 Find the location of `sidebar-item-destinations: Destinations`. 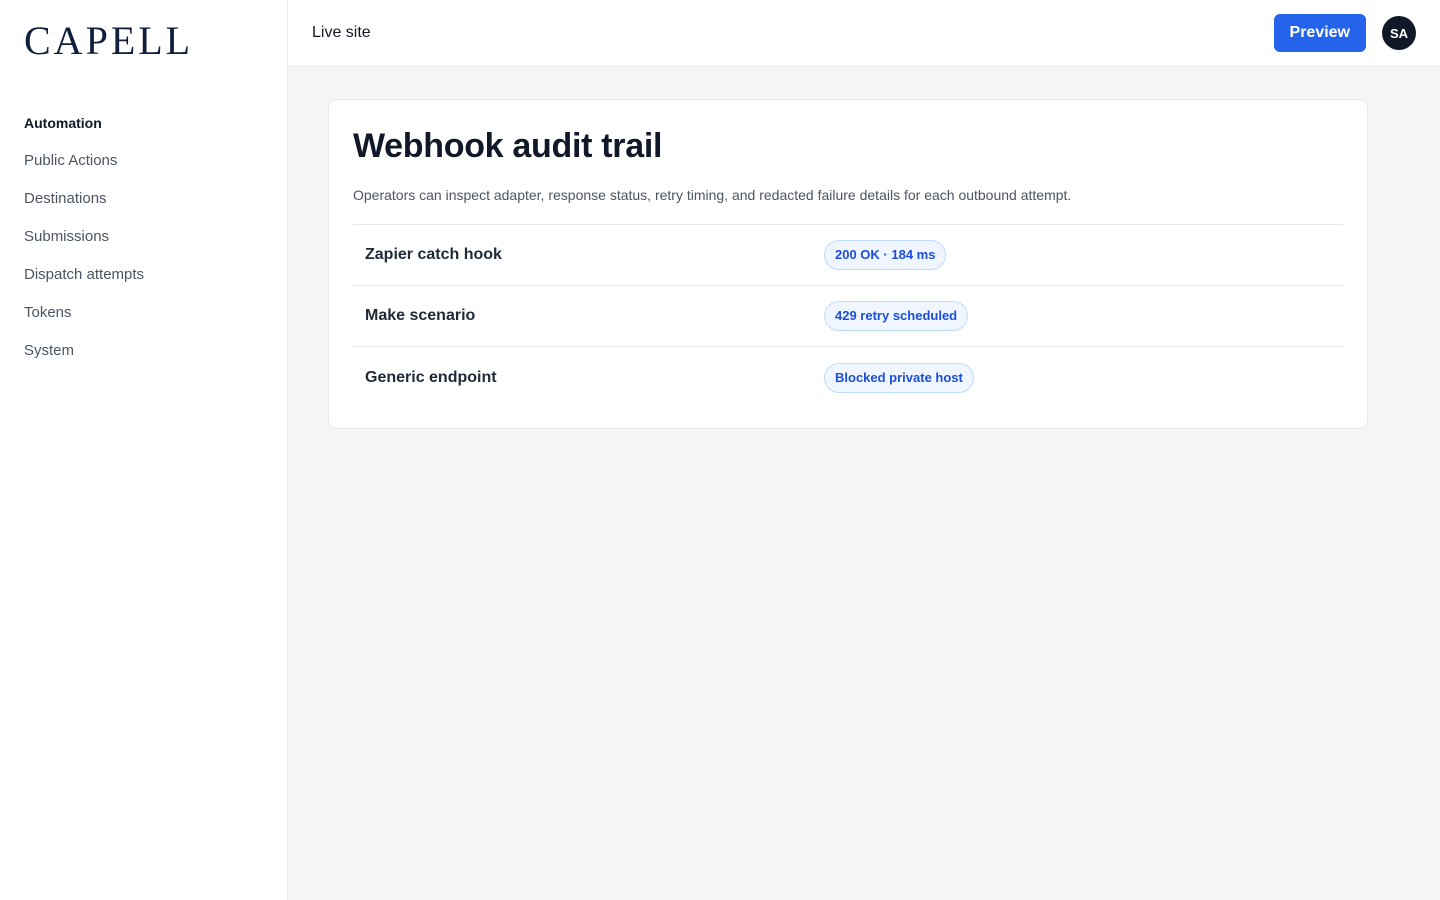

sidebar-item-destinations: Destinations is located at coordinates (143, 208).